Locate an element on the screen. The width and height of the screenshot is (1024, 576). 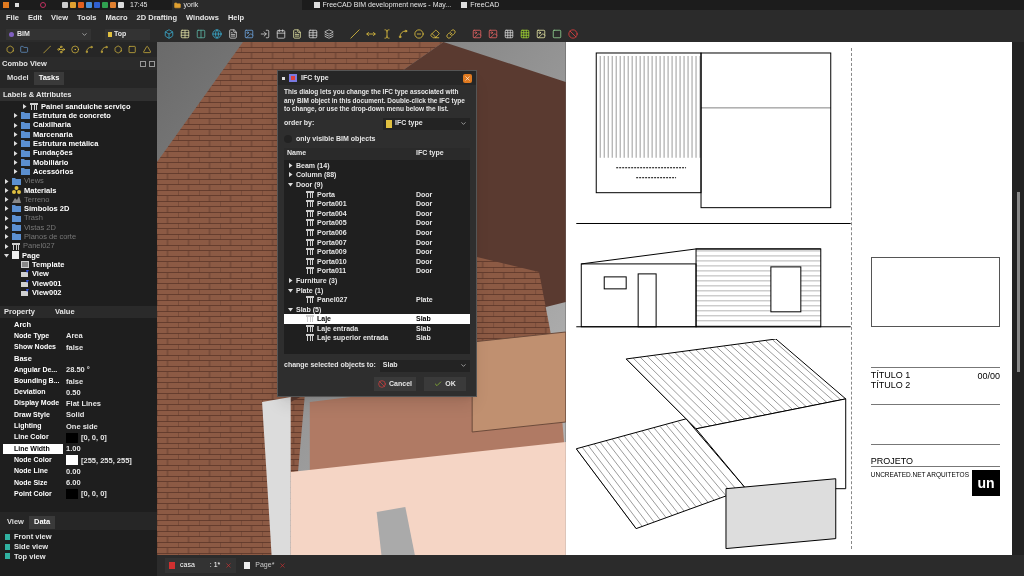
circle-icon is located at coordinates (75, 49).